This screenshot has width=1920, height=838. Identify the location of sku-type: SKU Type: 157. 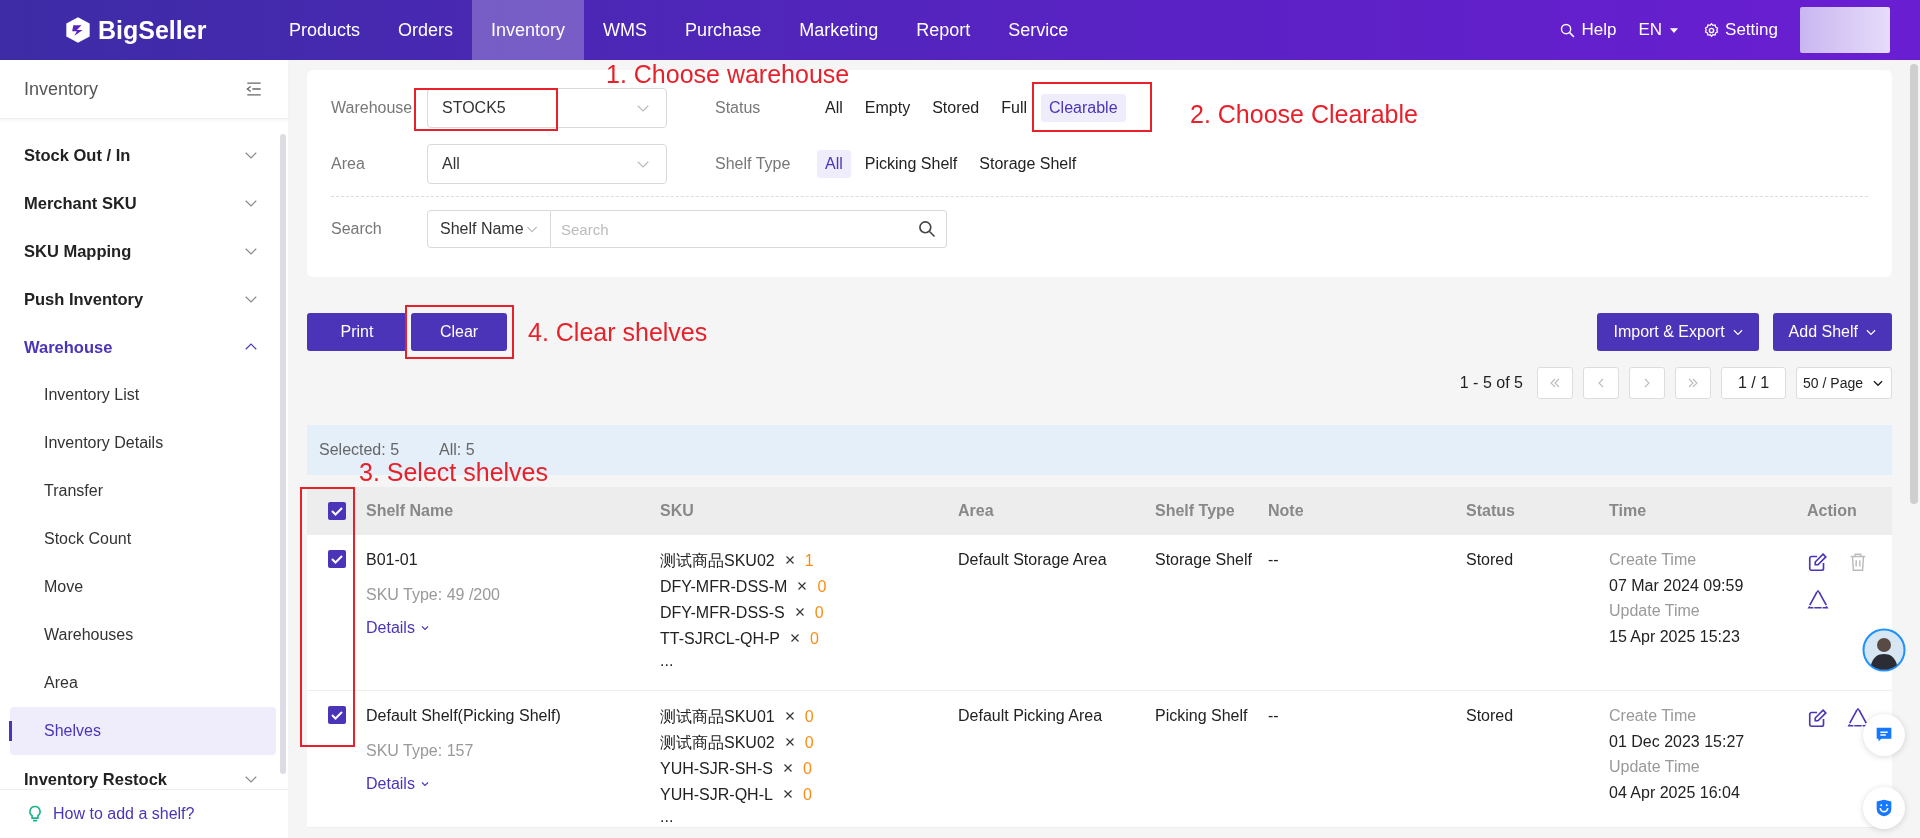
(420, 751).